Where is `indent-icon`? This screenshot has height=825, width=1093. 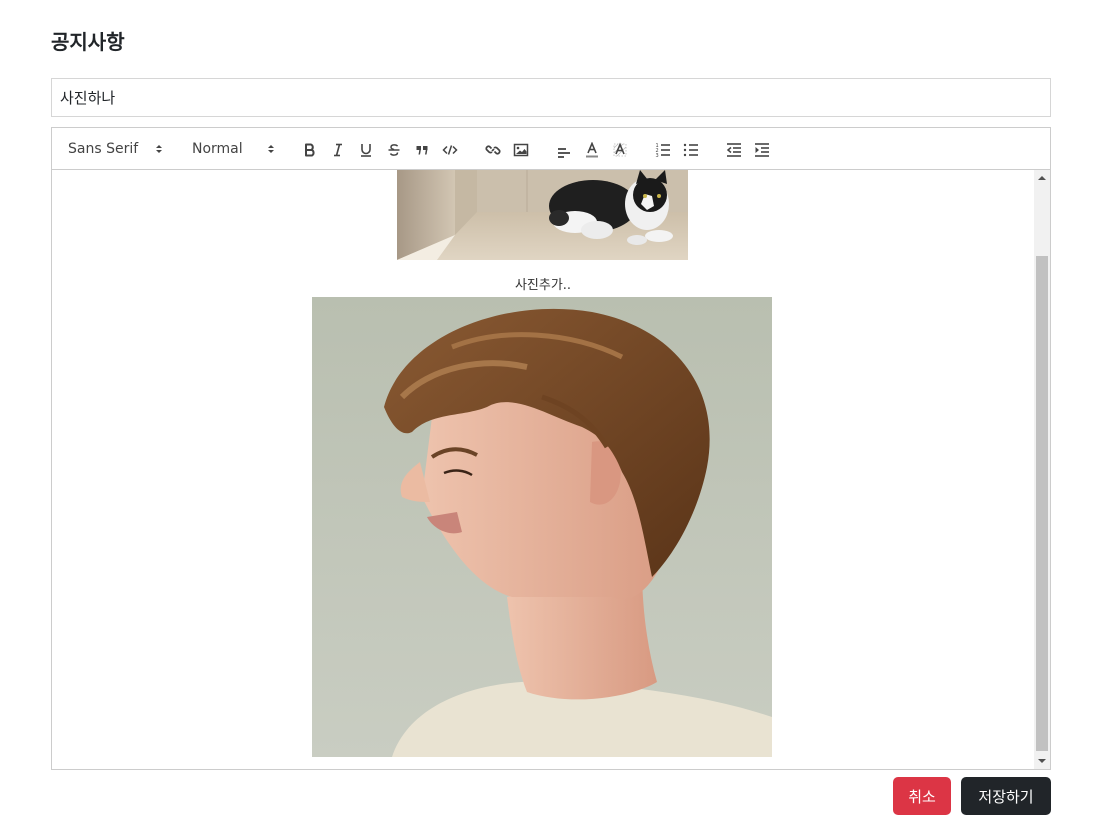
indent-icon is located at coordinates (762, 150).